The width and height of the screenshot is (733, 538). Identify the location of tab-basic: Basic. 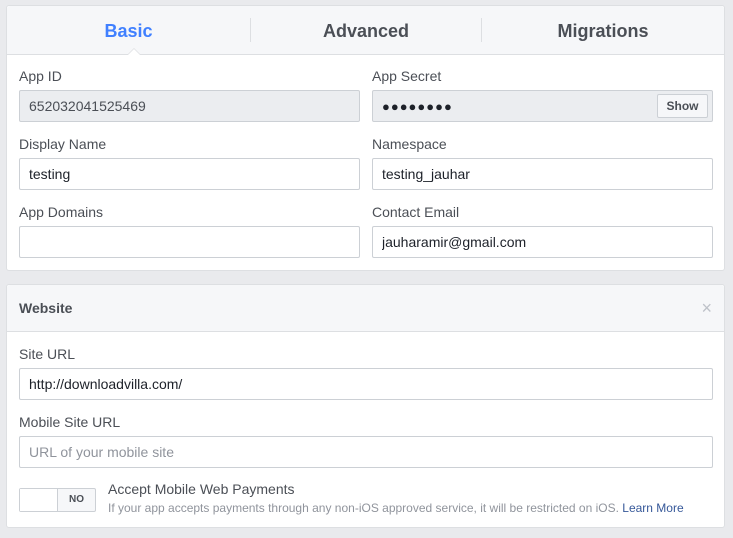
(128, 30).